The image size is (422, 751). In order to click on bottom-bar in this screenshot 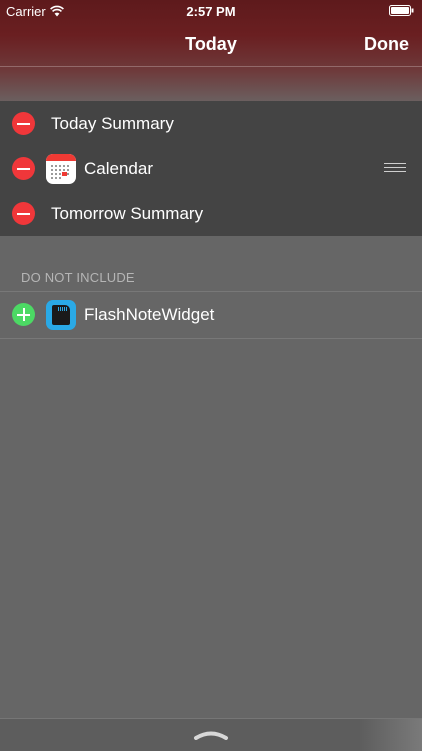, I will do `click(211, 734)`.